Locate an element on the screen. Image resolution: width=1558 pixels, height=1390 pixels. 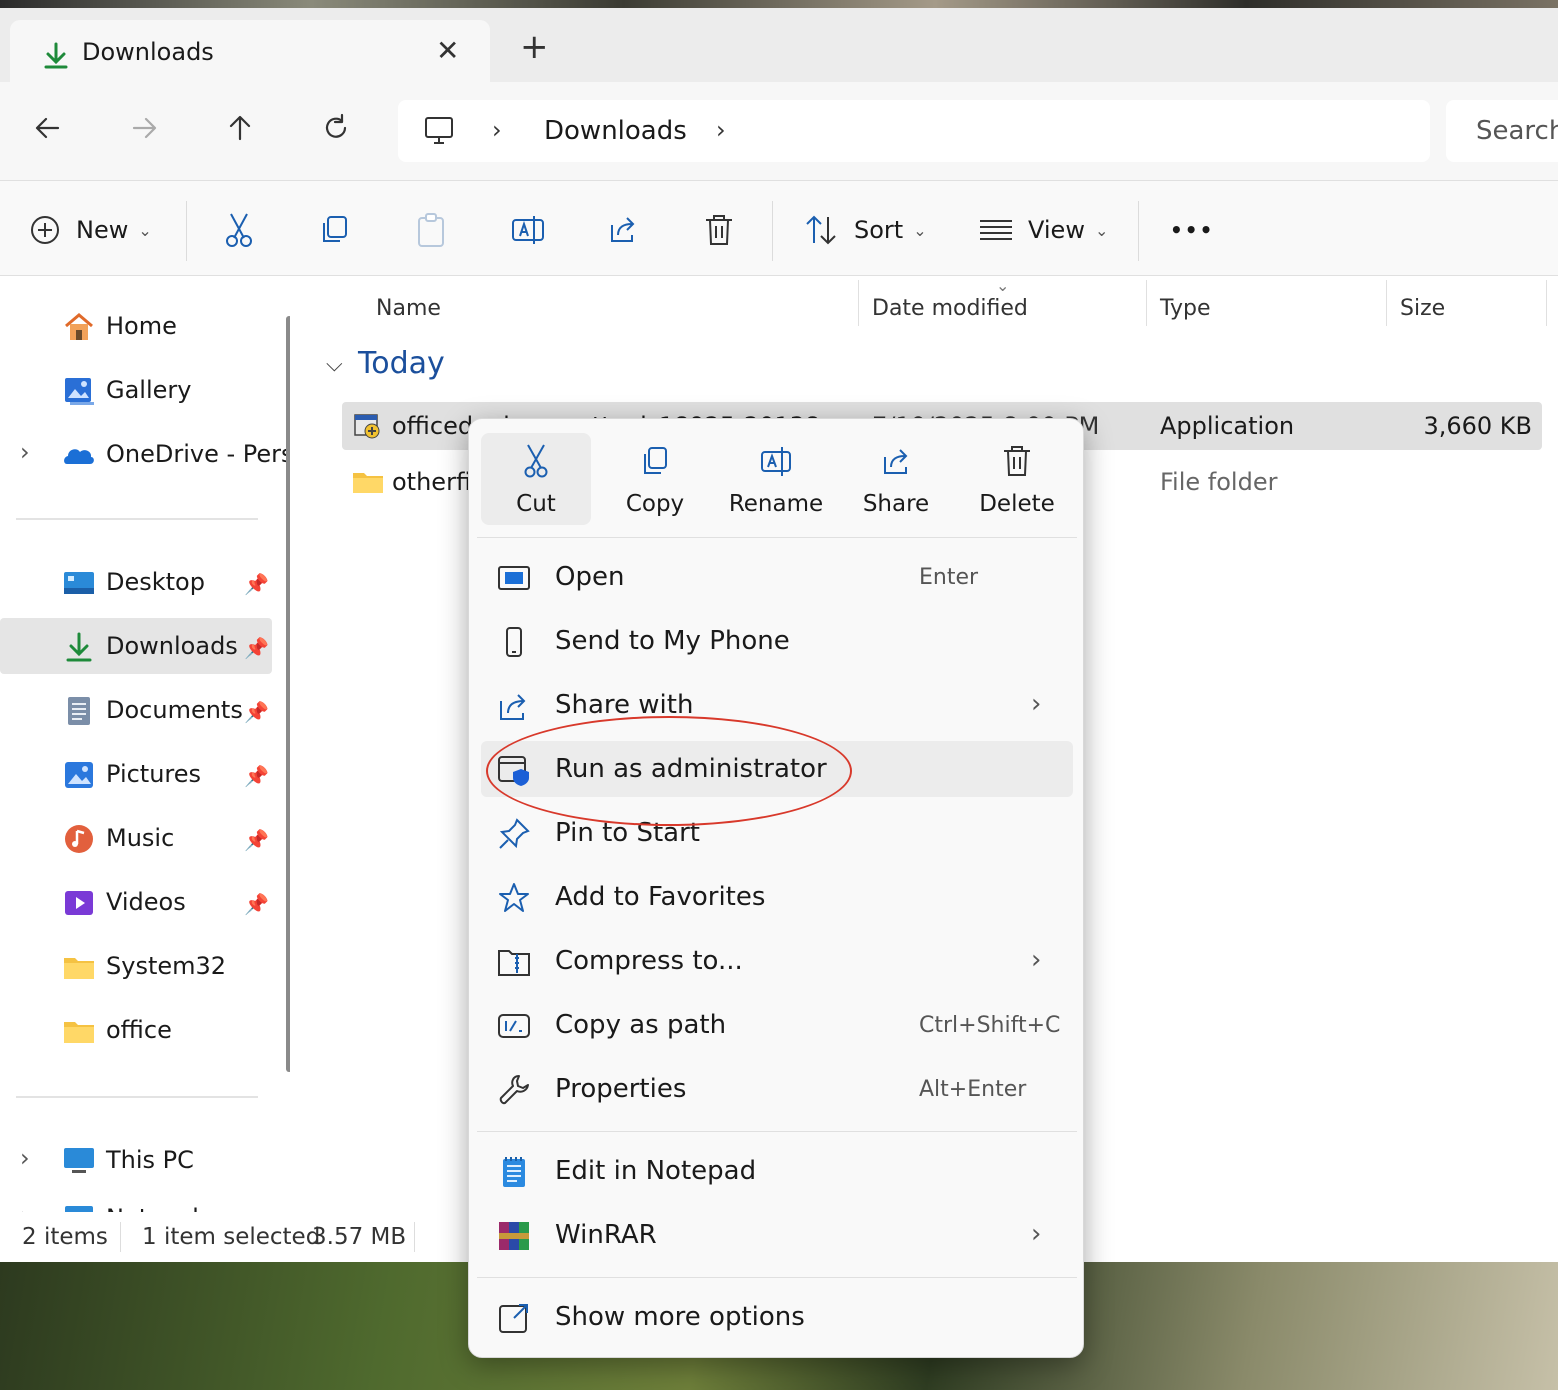
sidebar-scrollbar is located at coordinates (288, 694).